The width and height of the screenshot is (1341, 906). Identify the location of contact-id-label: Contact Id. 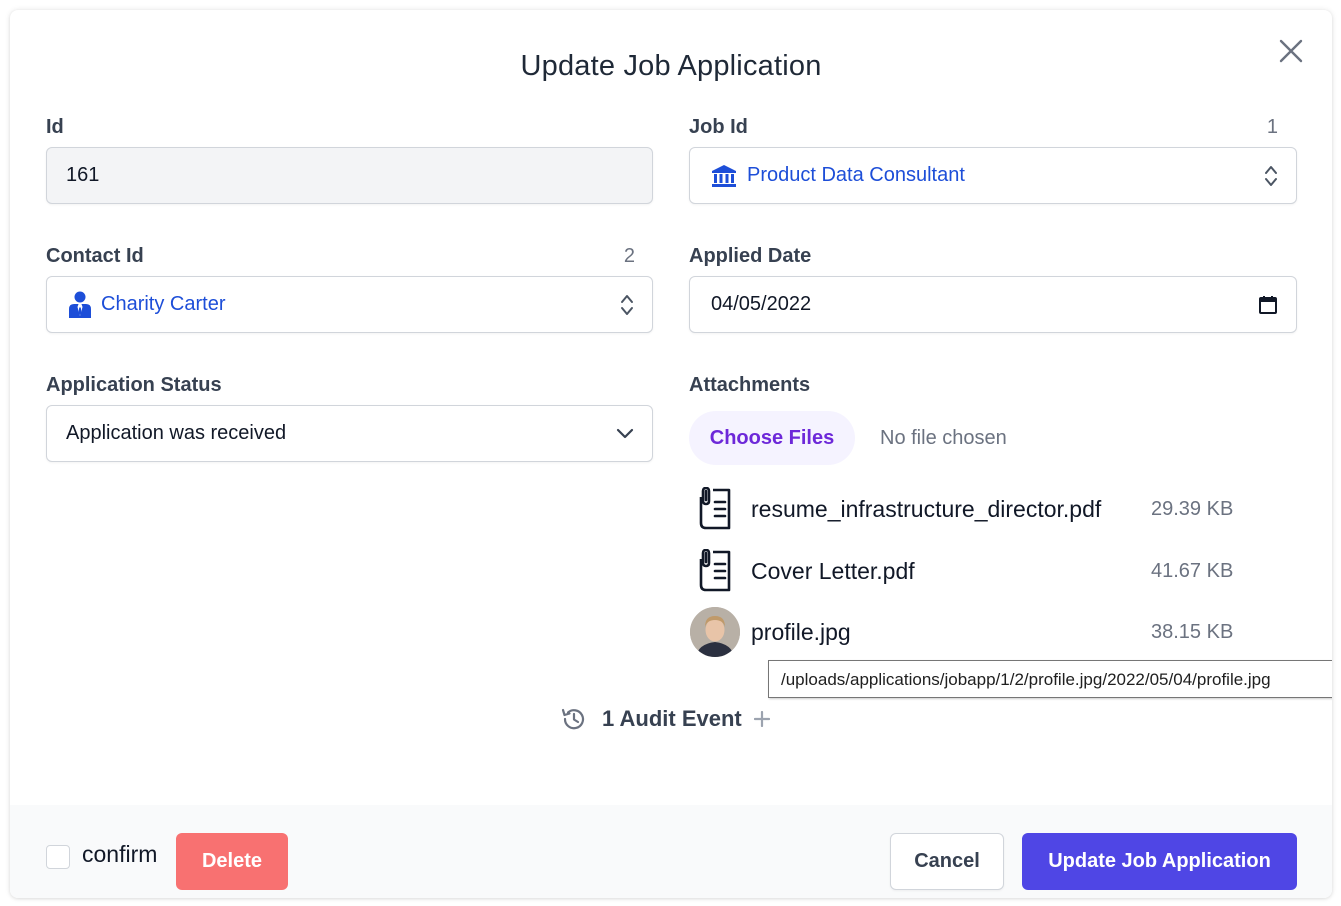
(95, 256).